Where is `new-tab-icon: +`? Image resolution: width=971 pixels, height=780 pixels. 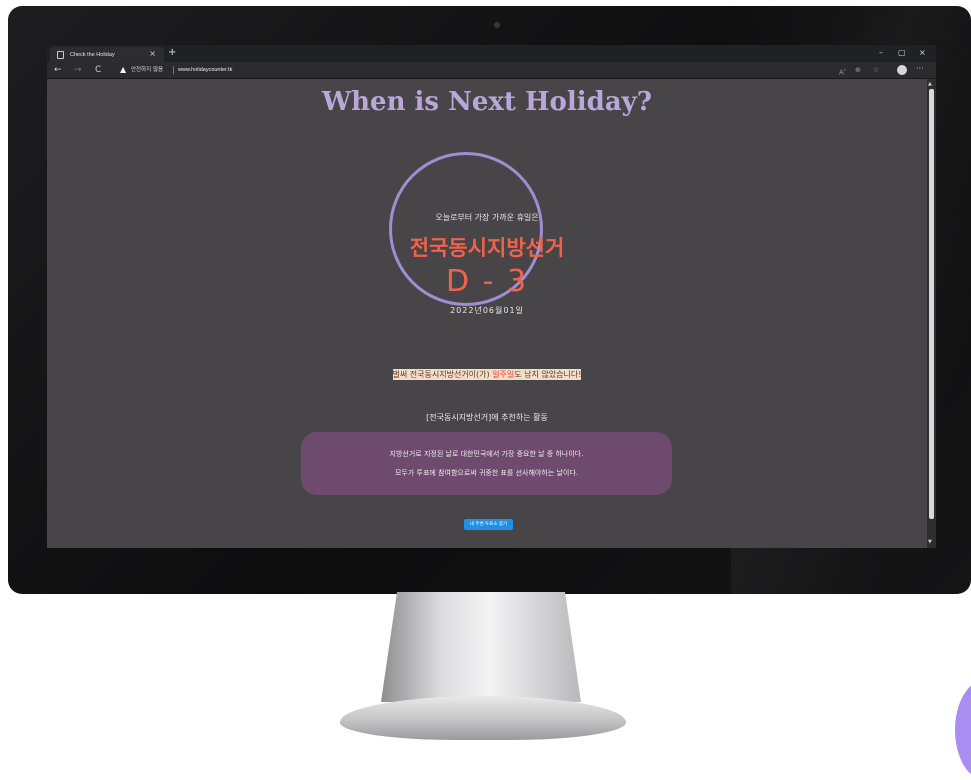 new-tab-icon: + is located at coordinates (172, 53).